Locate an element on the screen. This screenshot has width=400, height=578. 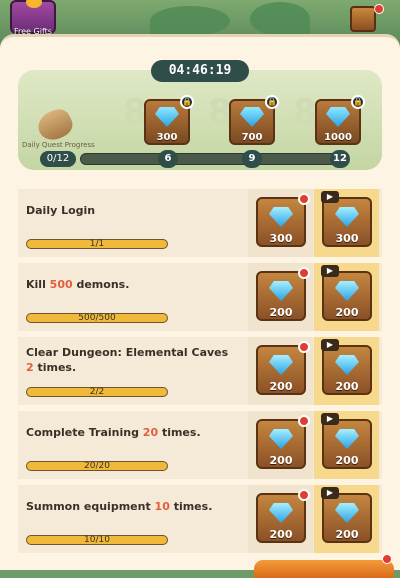
quest-progress-text: 20/20 is located at coordinates (97, 466).